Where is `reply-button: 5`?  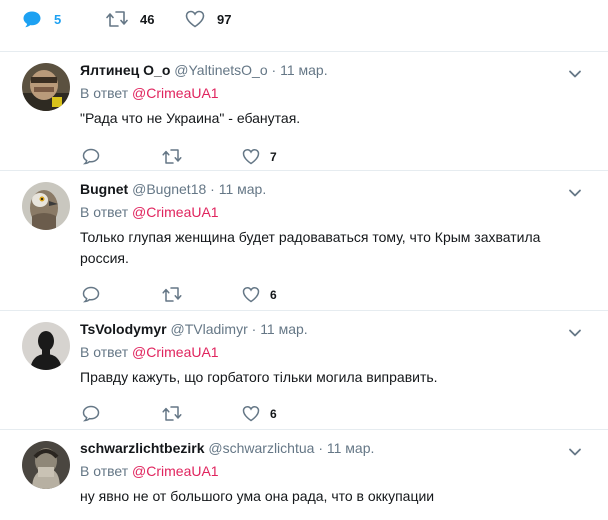
reply-button: 5 is located at coordinates (41, 19).